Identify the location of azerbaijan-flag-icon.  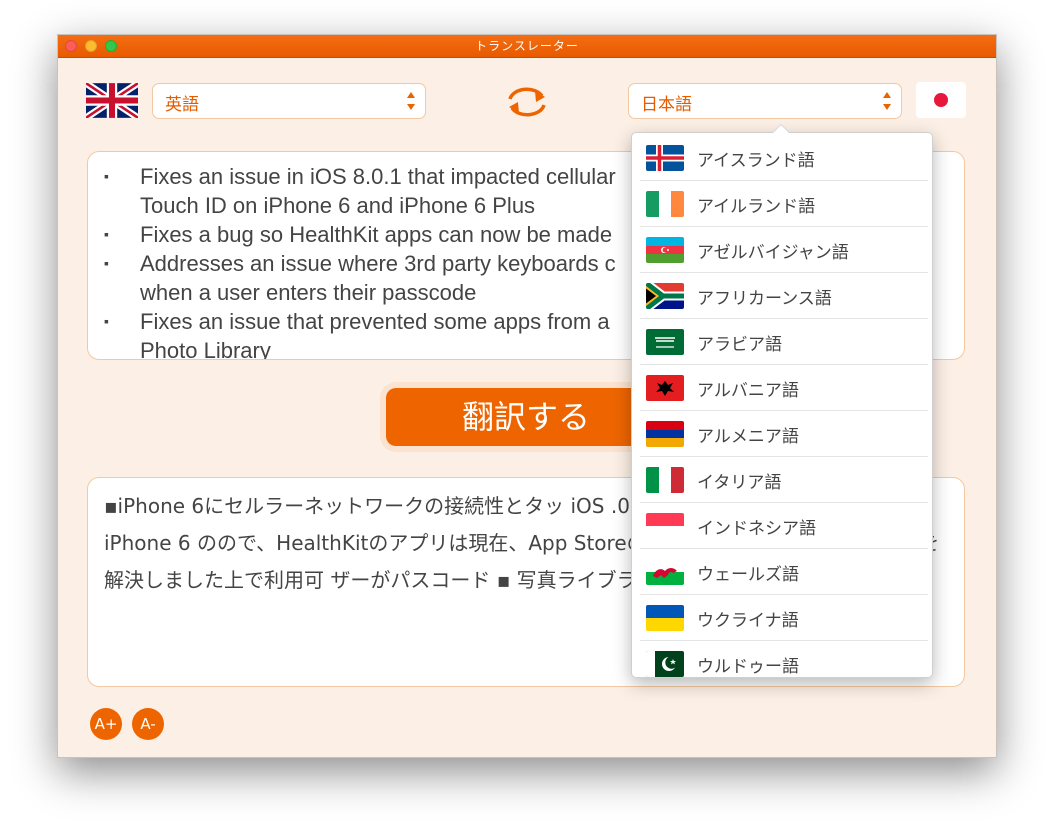
(665, 250).